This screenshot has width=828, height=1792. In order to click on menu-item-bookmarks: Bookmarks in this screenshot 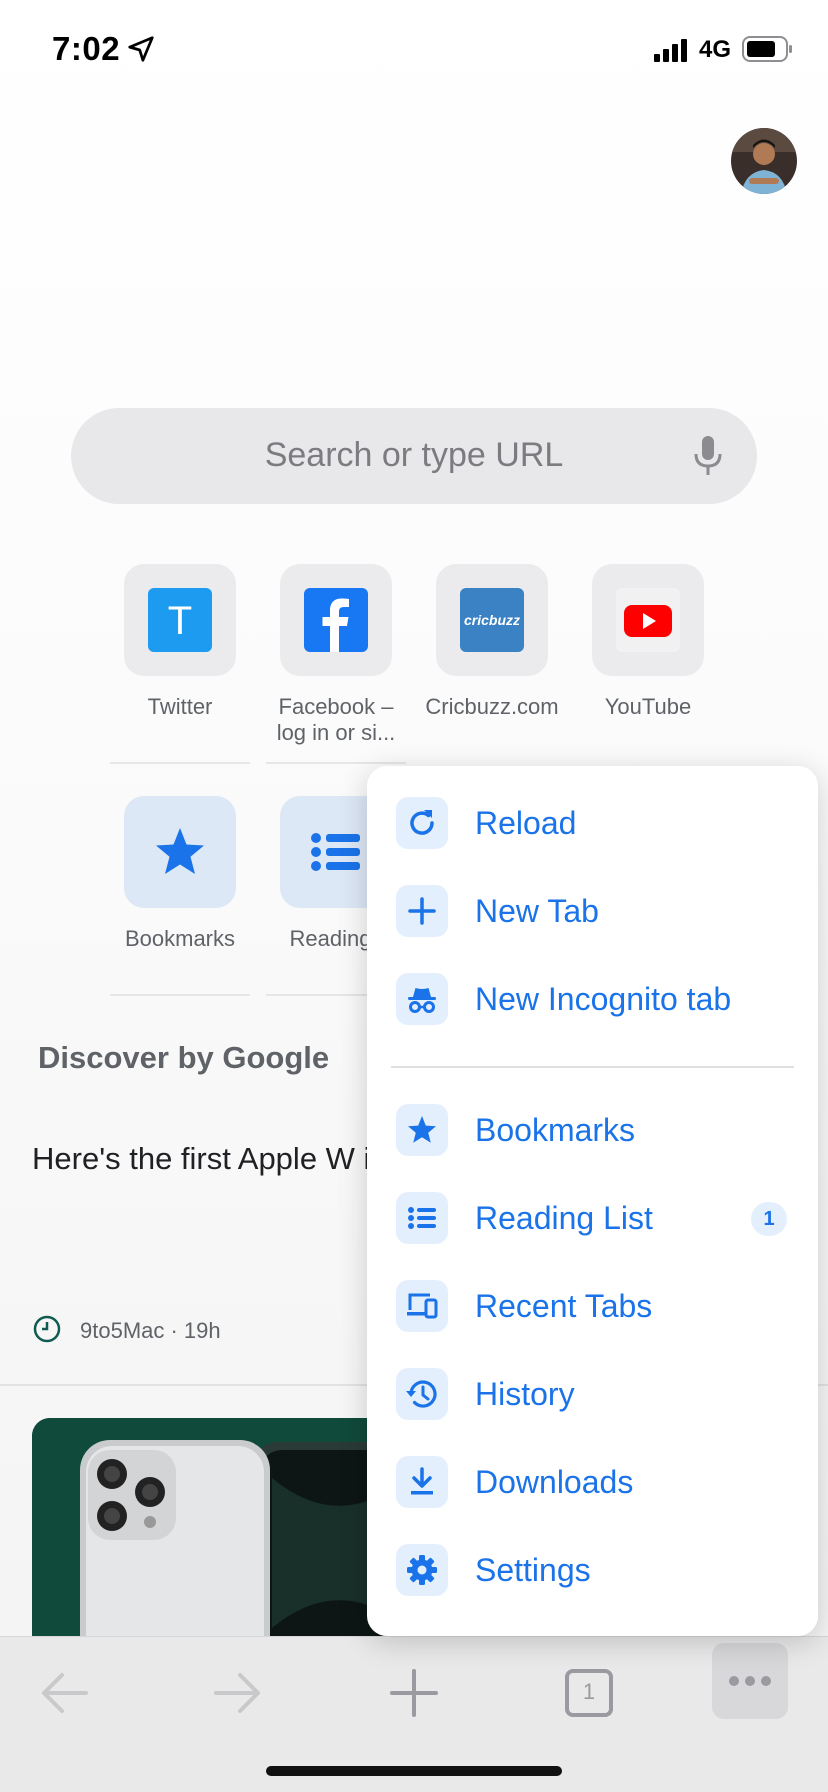, I will do `click(592, 1130)`.